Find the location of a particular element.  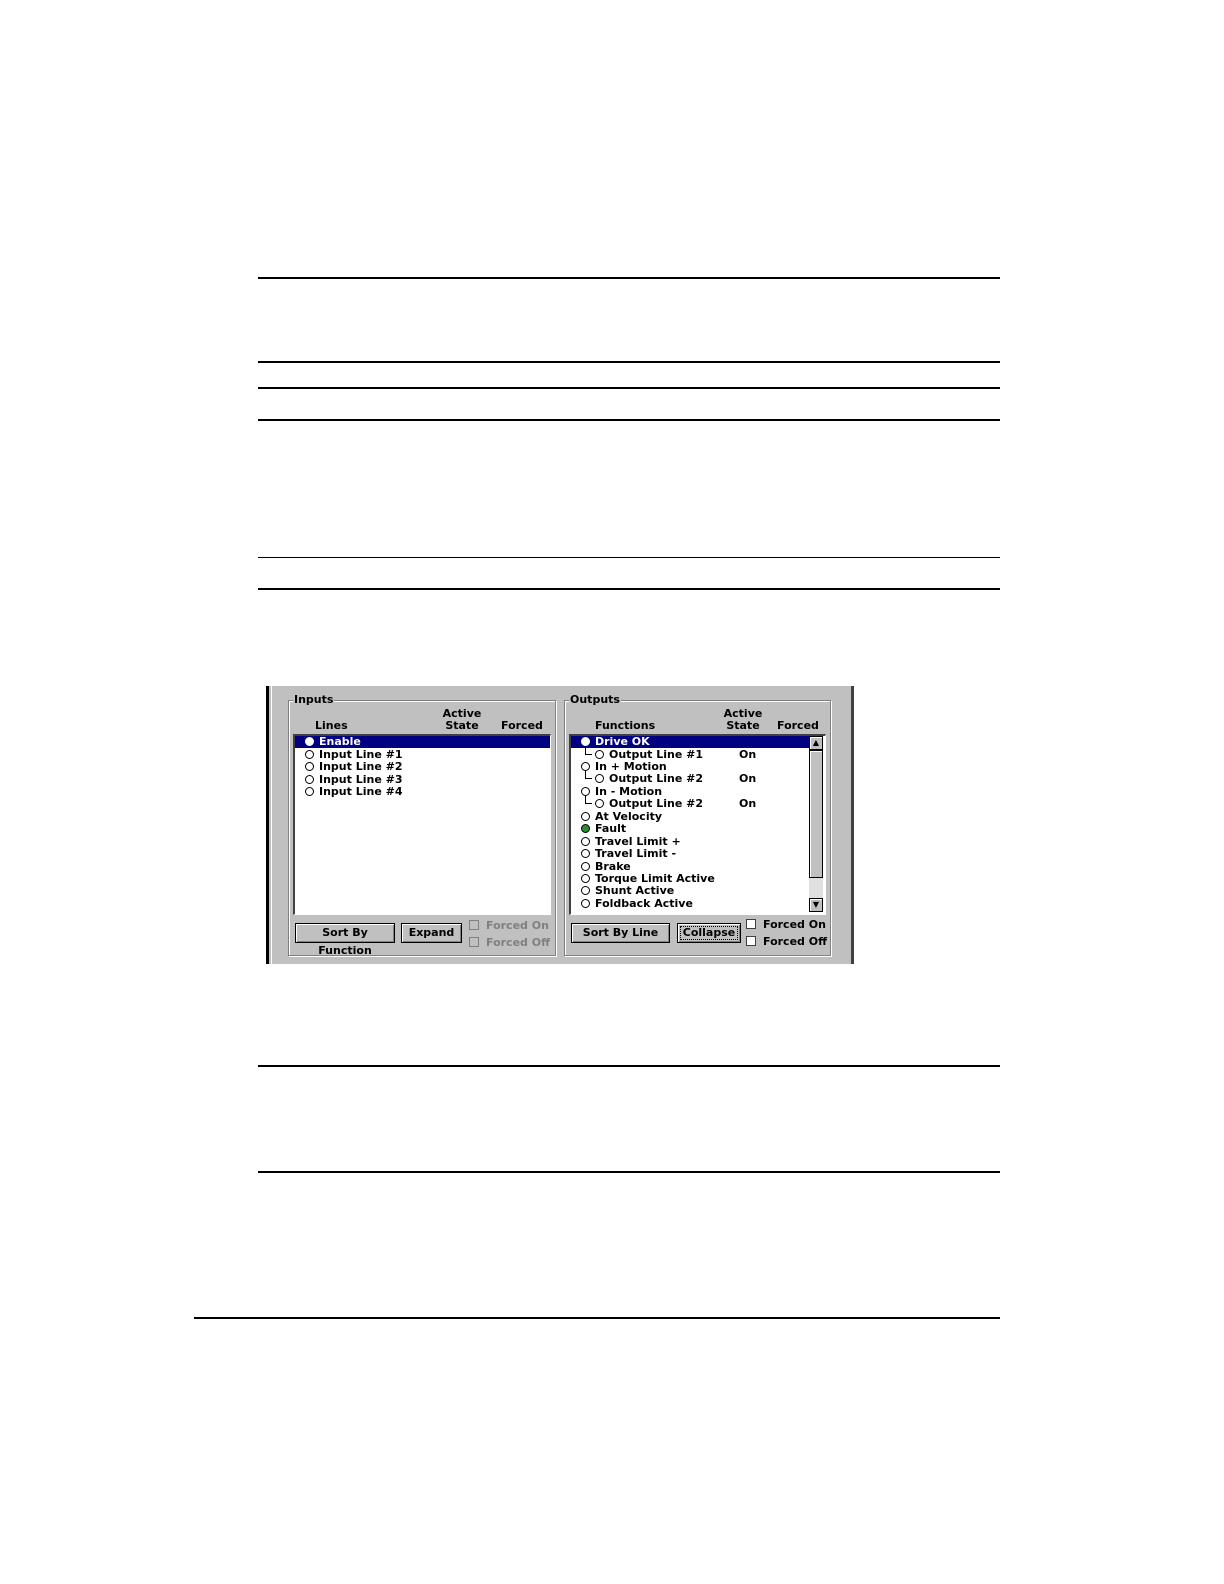

outputs-scrollbar: ▲ ▼ is located at coordinates (816, 824).